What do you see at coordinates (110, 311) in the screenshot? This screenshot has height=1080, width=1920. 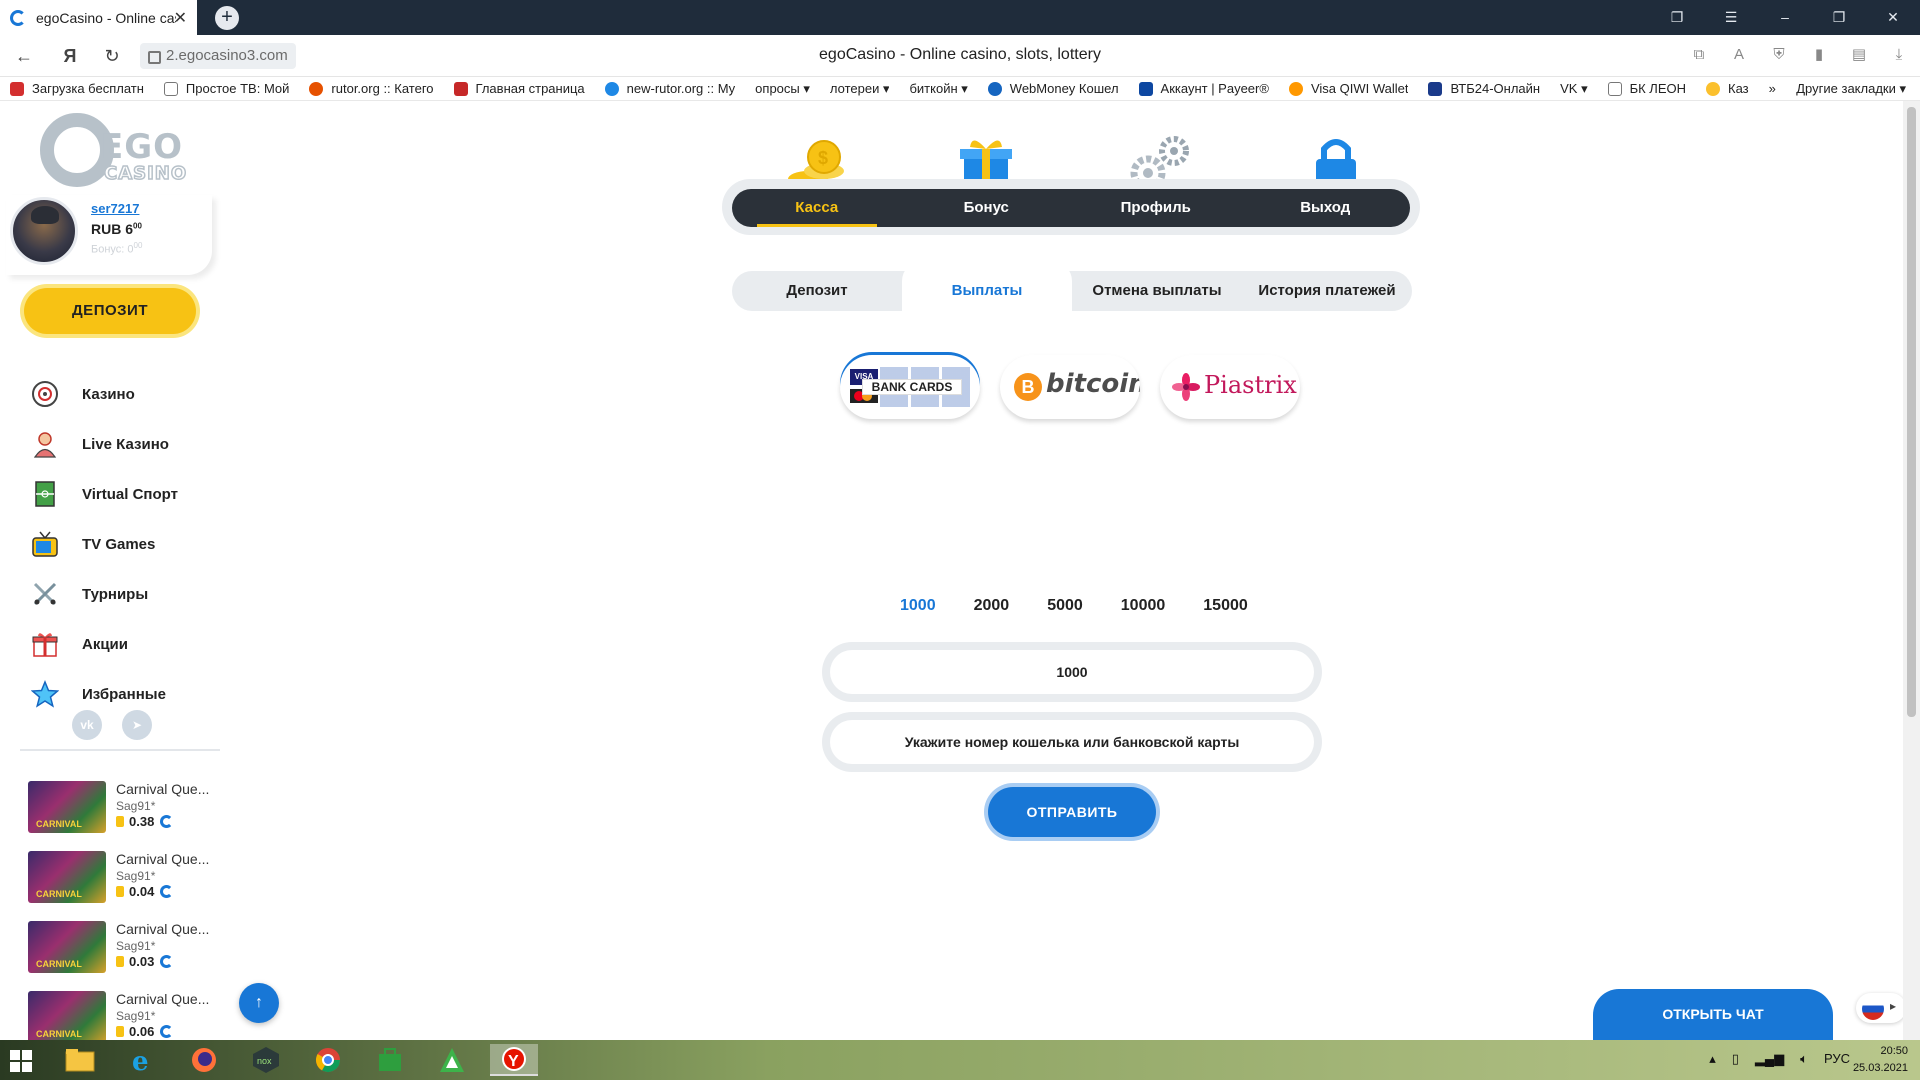 I see `deposit-button: ДЕПОЗИТ` at bounding box center [110, 311].